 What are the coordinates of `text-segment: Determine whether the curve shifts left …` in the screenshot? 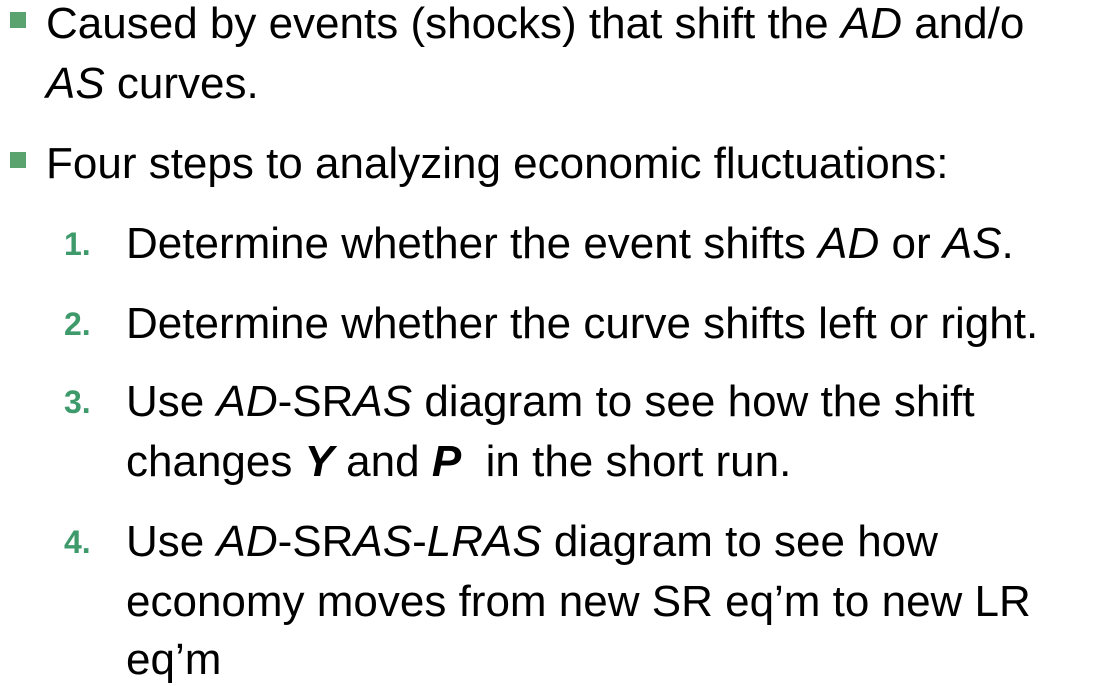 It's located at (582, 323).